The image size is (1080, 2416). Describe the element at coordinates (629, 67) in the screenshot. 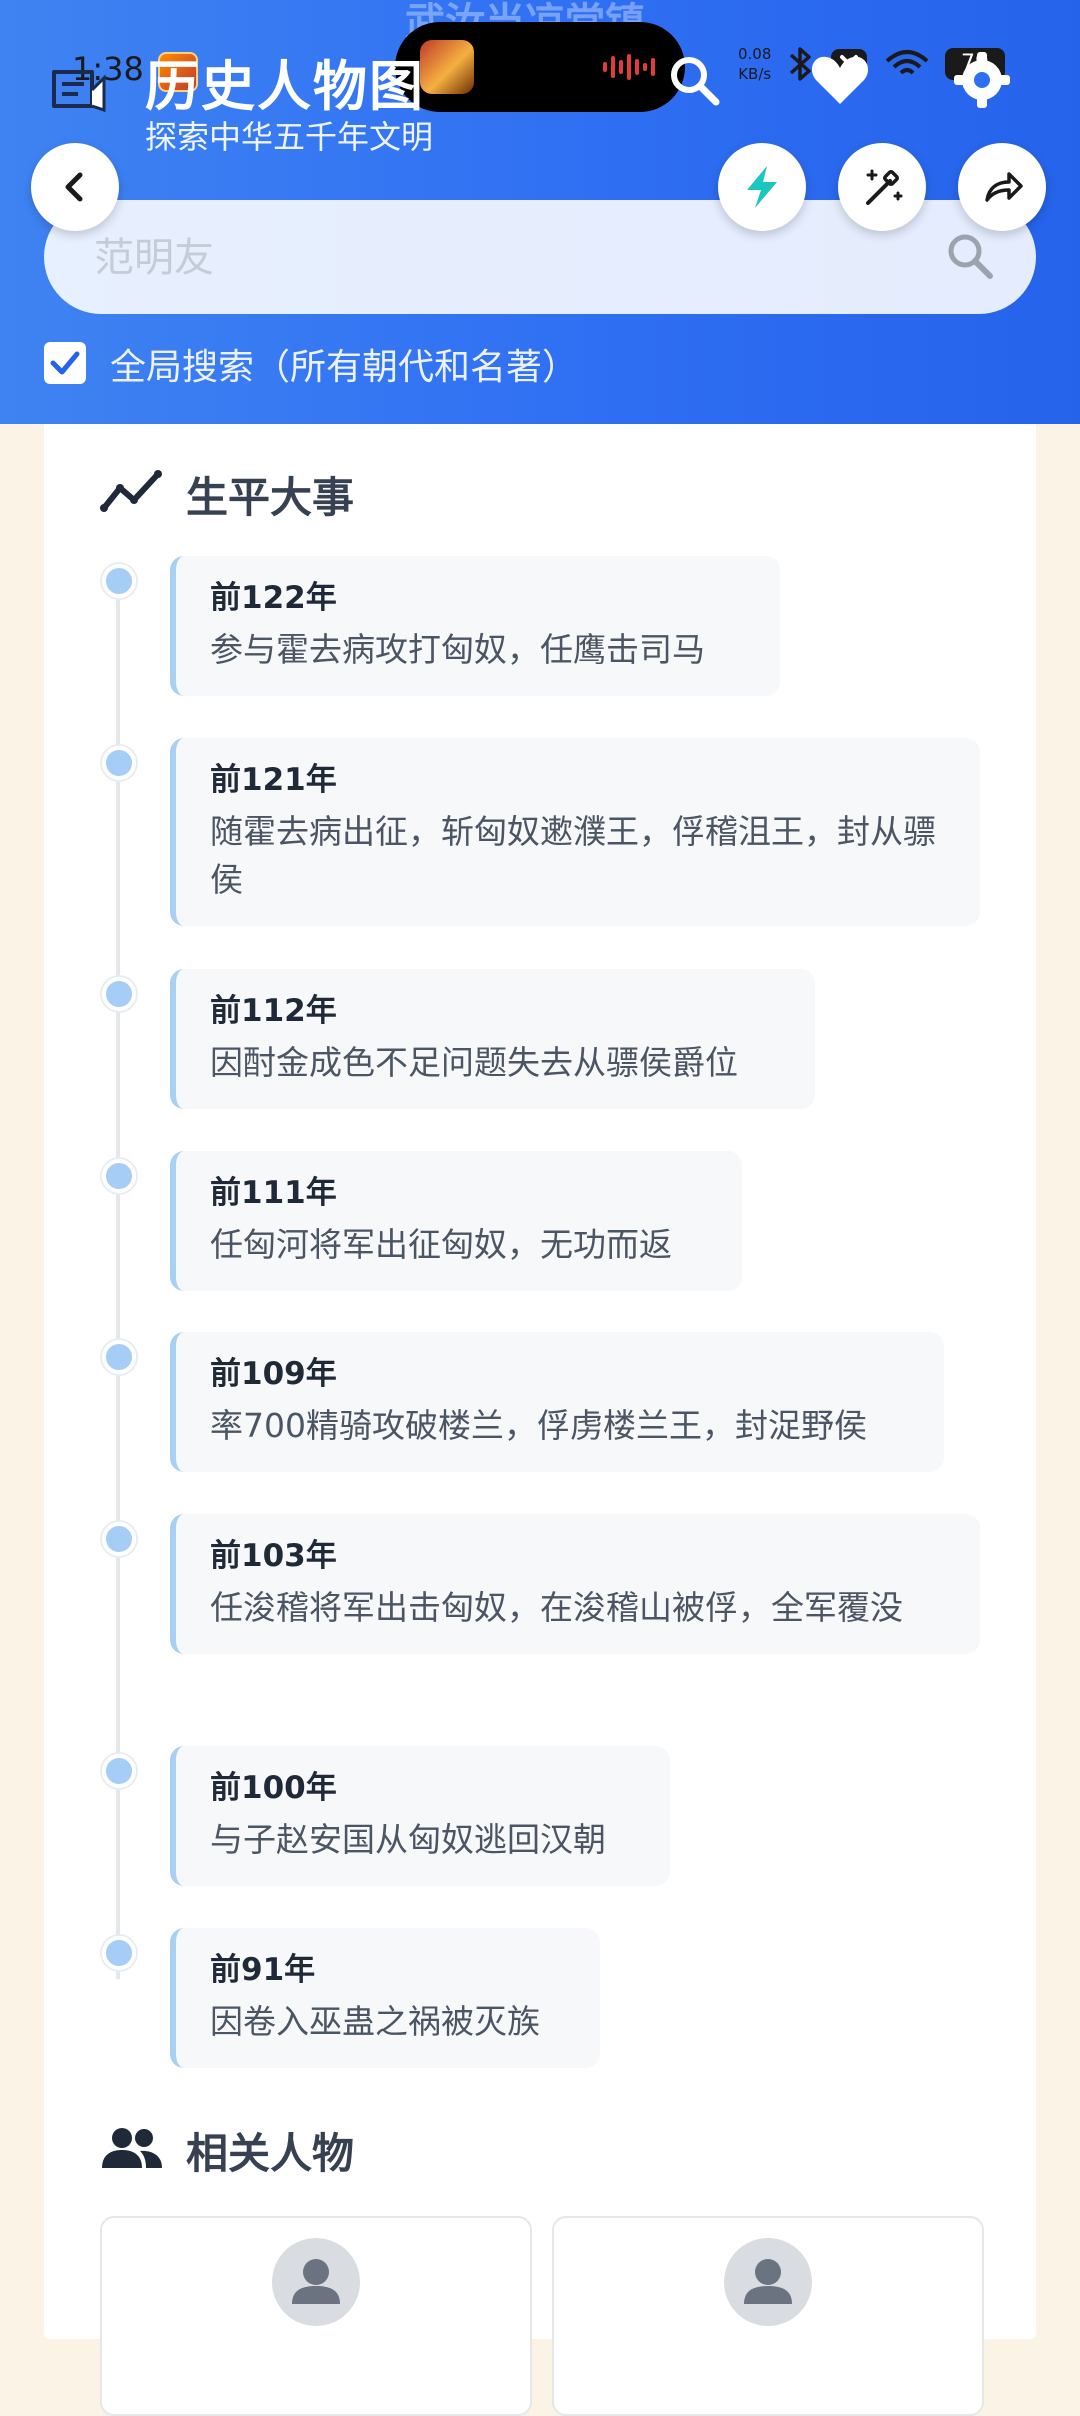

I see `audio-wave-icon` at that location.